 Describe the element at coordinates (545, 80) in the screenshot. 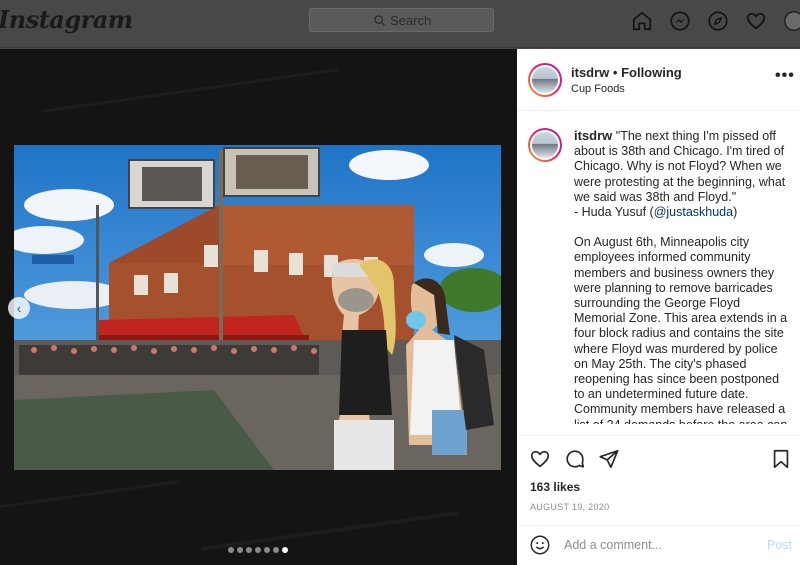

I see `author-avatar` at that location.